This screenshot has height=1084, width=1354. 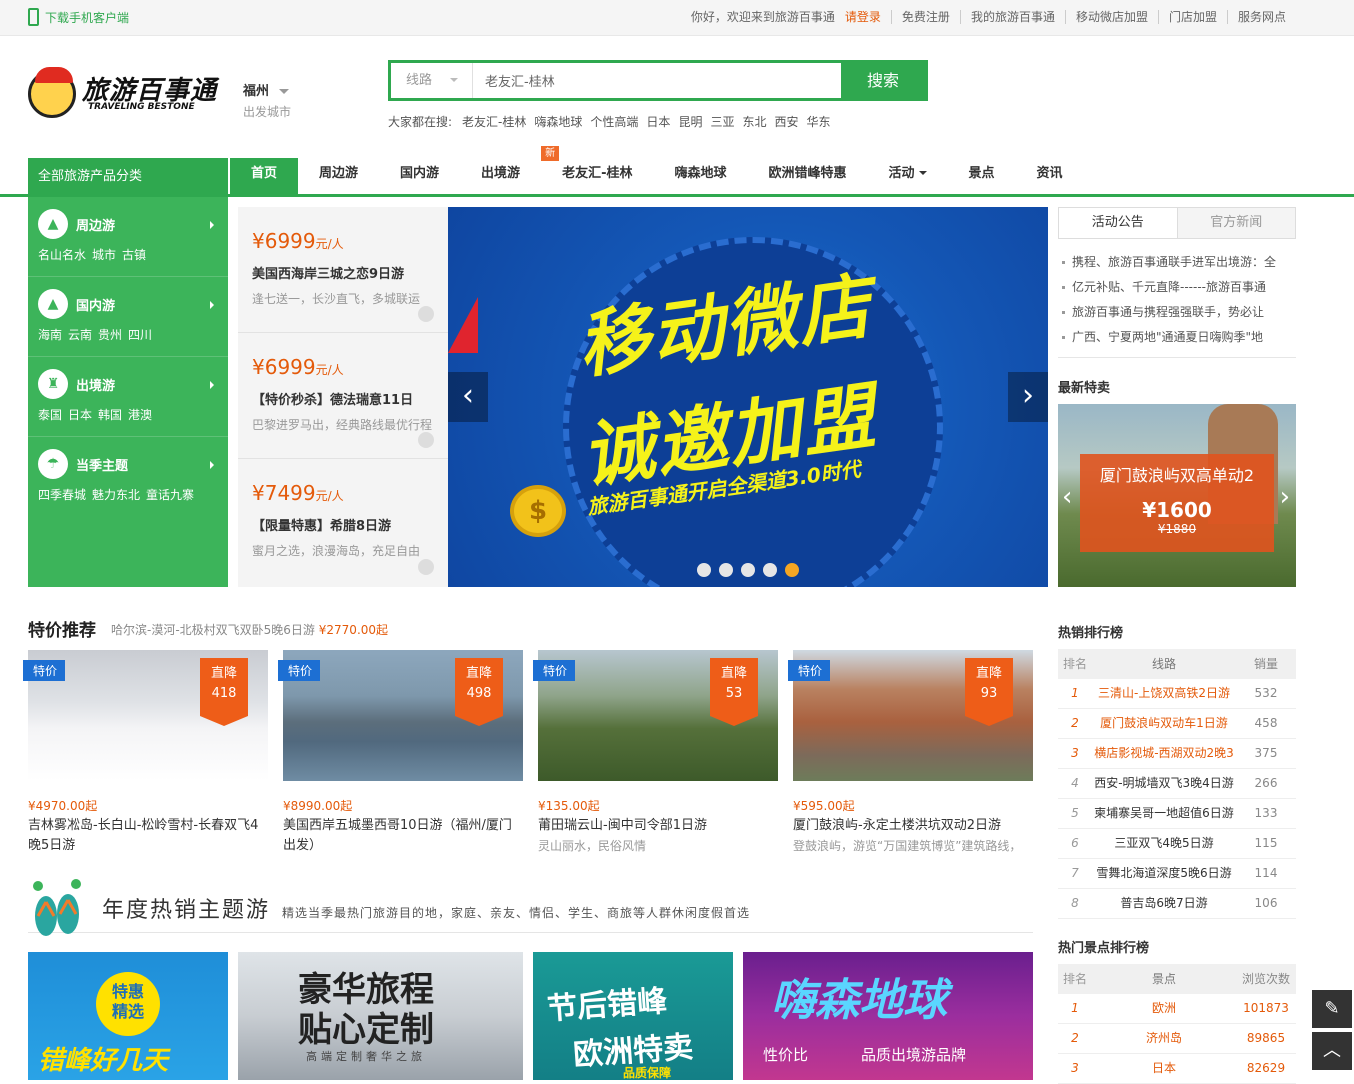 What do you see at coordinates (1177, 1039) in the screenshot?
I see `table-row: 2 济州岛 89865` at bounding box center [1177, 1039].